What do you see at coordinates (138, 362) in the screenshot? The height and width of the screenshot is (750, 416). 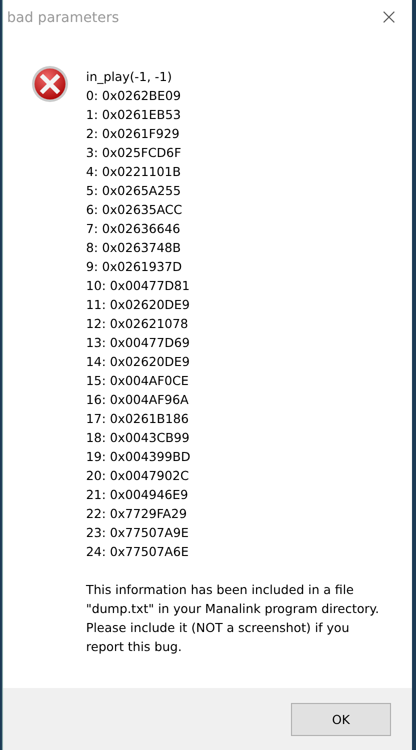 I see `message-line: 14: 0x02620DE9` at bounding box center [138, 362].